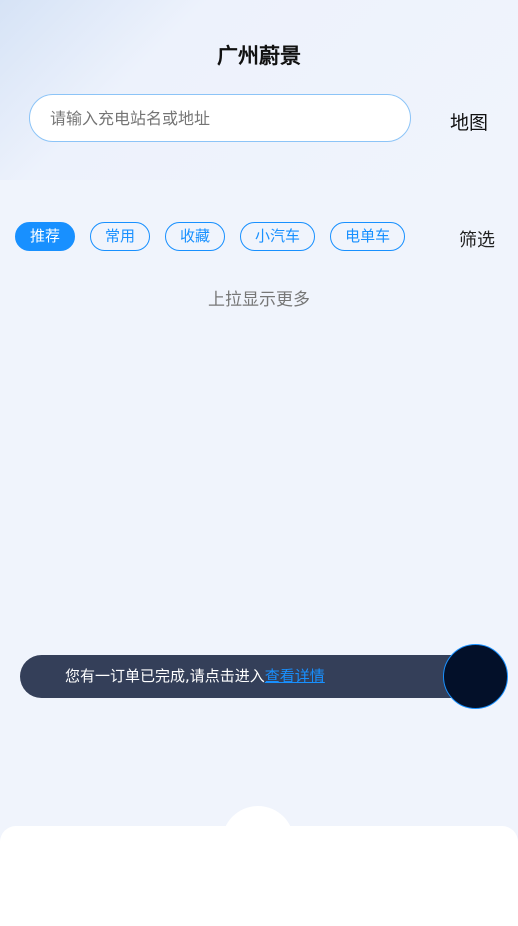 The height and width of the screenshot is (926, 518). Describe the element at coordinates (278, 236) in the screenshot. I see `tab-car: 小汽车` at that location.